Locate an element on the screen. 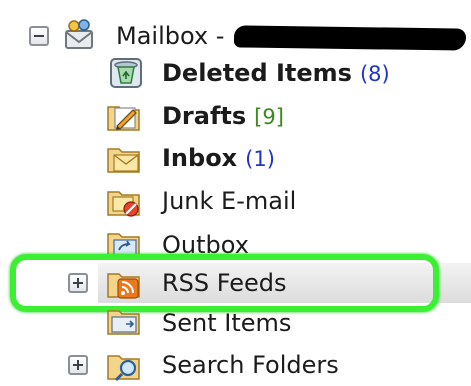 The image size is (471, 386). unread-count-inbox: (1) is located at coordinates (260, 159).